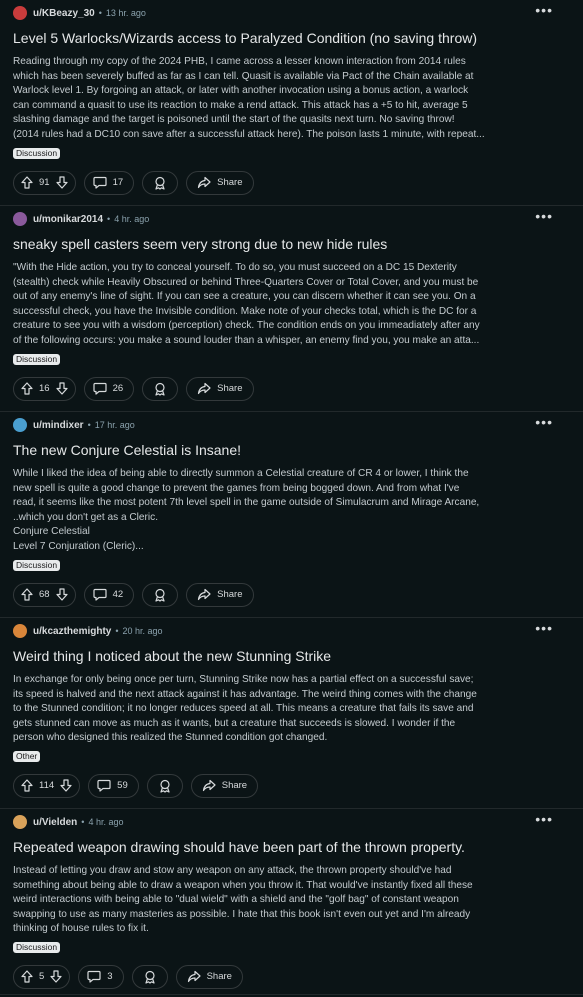 Image resolution: width=583 pixels, height=997 pixels. Describe the element at coordinates (113, 785) in the screenshot. I see `comments-button: 59` at that location.